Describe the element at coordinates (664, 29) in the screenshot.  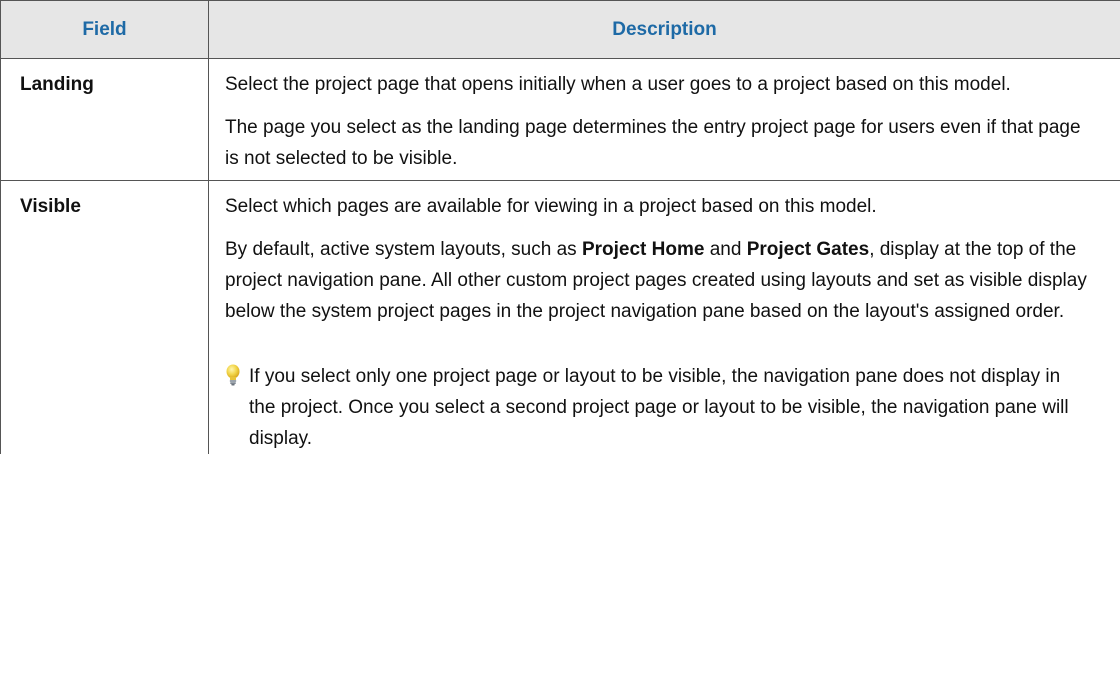
I see `header-description: Description` at that location.